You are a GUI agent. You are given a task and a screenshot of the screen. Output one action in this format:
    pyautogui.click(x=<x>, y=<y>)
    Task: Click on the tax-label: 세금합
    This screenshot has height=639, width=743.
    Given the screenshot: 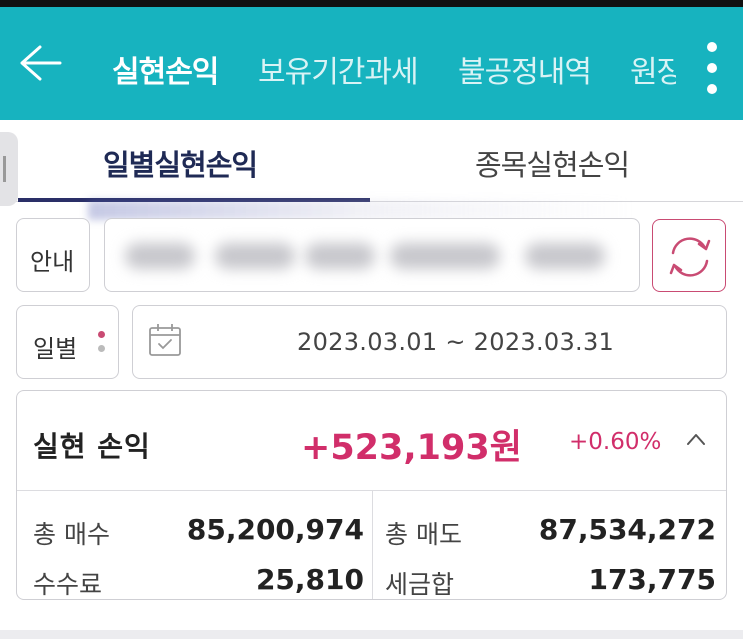 What is the action you would take?
    pyautogui.click(x=420, y=584)
    